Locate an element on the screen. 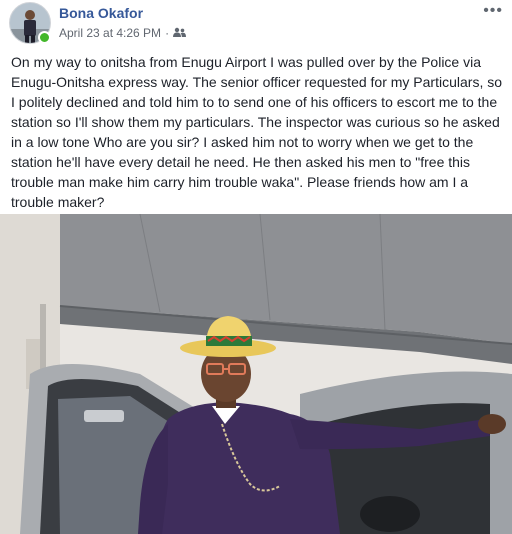 This screenshot has height=534, width=512. post-meta: April 23 at 4:26 PM · is located at coordinates (123, 33).